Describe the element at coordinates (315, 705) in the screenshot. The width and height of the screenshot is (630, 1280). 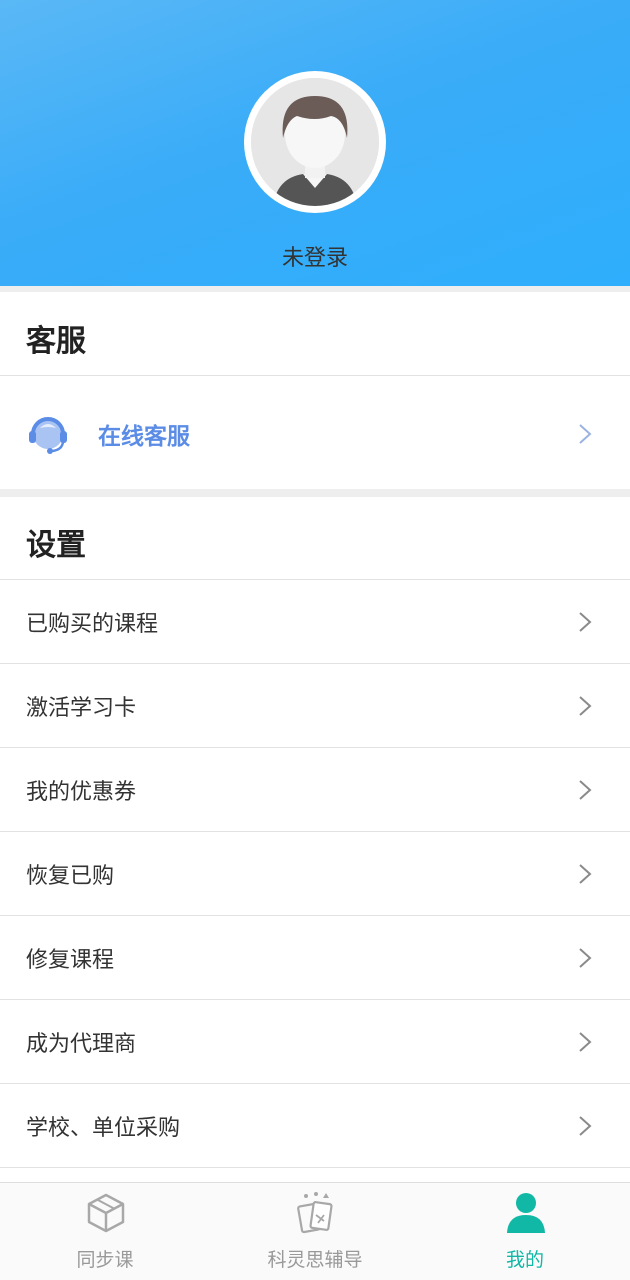
I see `settings-item-activate-card: 激活学习卡` at that location.